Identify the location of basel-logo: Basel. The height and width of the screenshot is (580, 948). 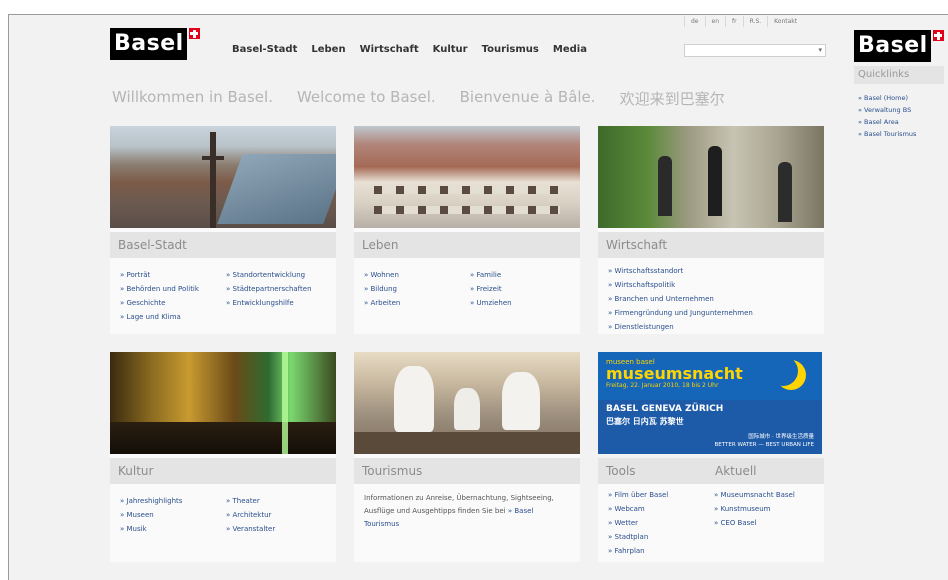
(155, 44).